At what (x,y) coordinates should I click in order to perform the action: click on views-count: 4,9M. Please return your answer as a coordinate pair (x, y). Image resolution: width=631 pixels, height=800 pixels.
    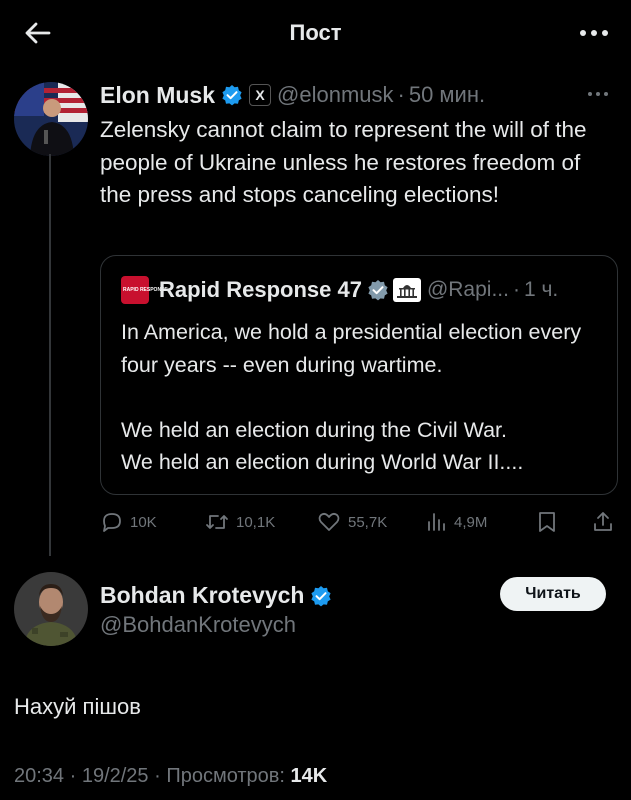
    Looking at the image, I should click on (471, 522).